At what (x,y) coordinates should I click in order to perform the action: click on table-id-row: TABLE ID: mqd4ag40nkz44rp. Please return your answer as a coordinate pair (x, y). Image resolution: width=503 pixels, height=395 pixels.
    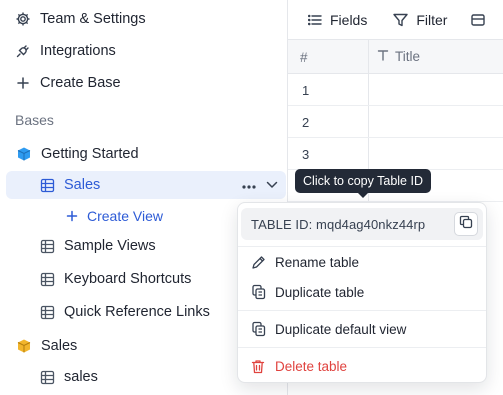
    Looking at the image, I should click on (362, 224).